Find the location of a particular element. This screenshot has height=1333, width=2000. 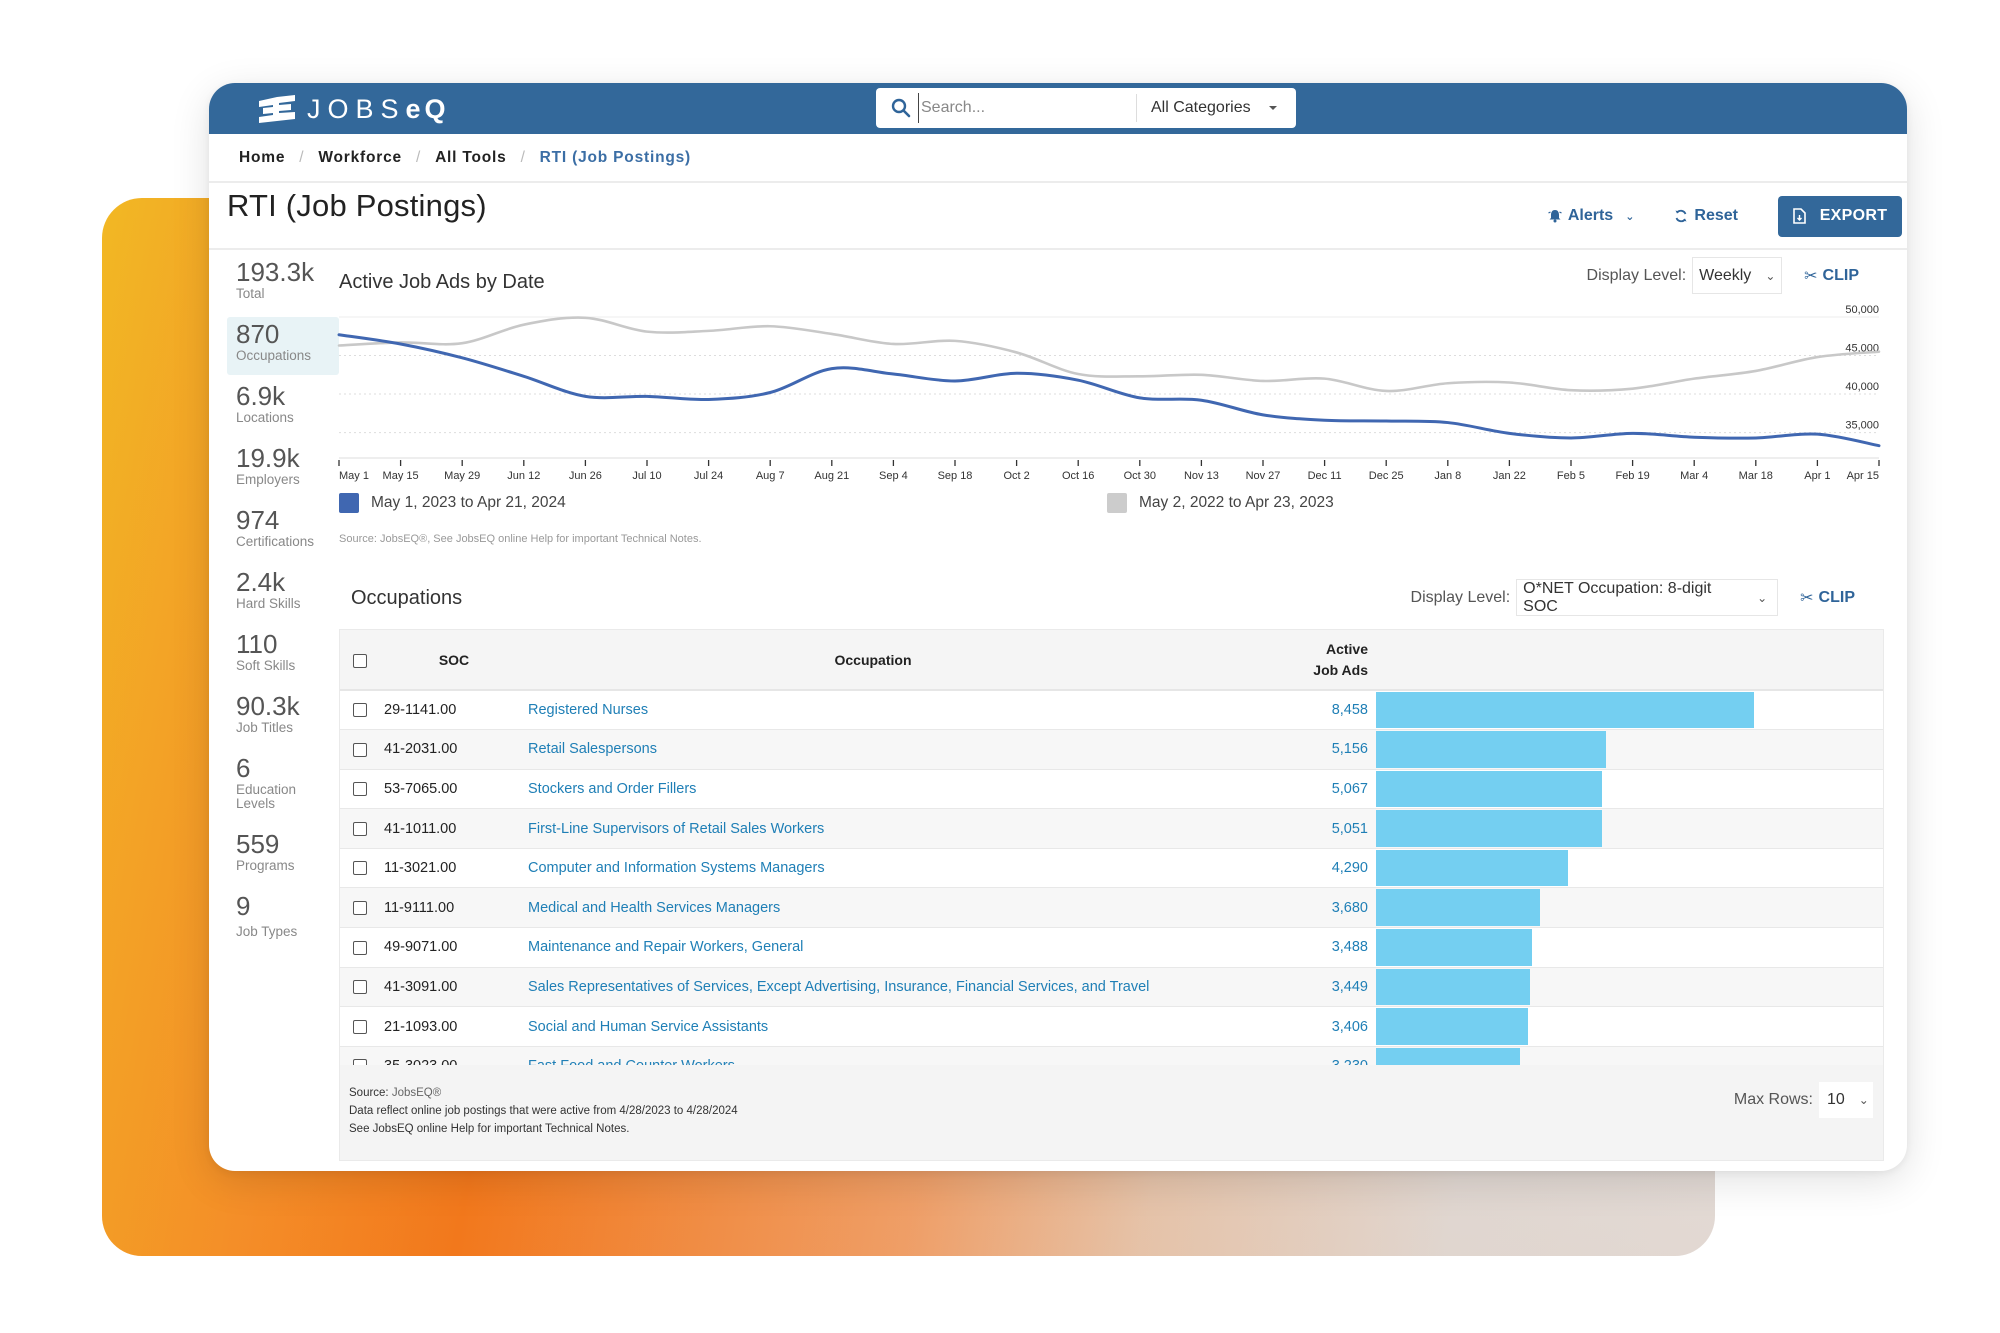

reset-button: Reset is located at coordinates (1706, 216).